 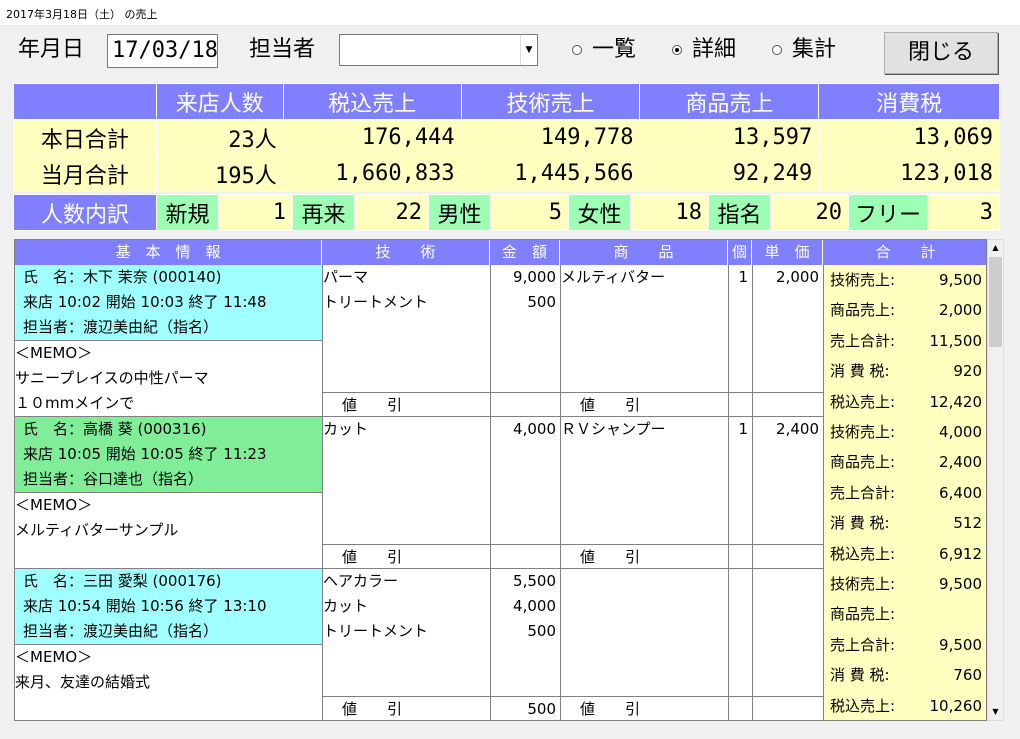 What do you see at coordinates (145, 302) in the screenshot?
I see `visit-times: 来店 10:02 開始 10:03 終了 11:48` at bounding box center [145, 302].